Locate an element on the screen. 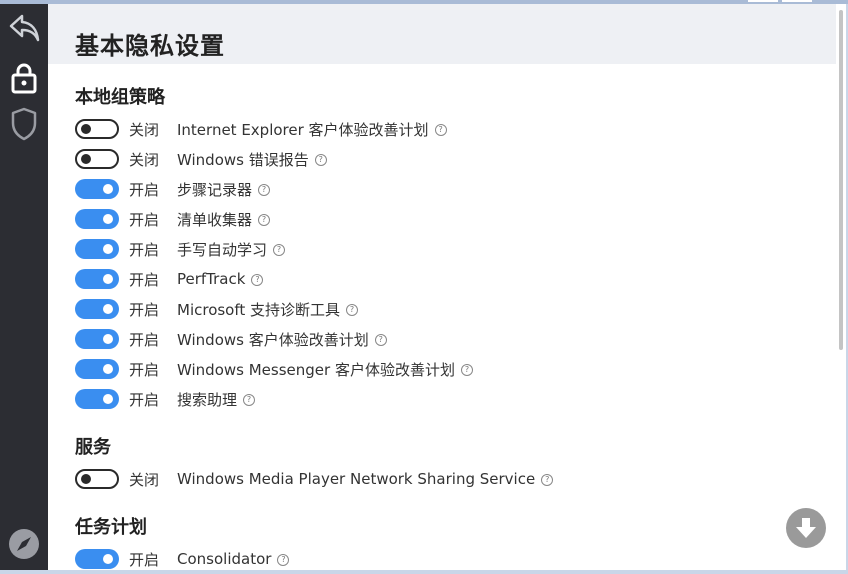  setting-row: 开启 Windows Messenger 客户体验改善计划? is located at coordinates (450, 369).